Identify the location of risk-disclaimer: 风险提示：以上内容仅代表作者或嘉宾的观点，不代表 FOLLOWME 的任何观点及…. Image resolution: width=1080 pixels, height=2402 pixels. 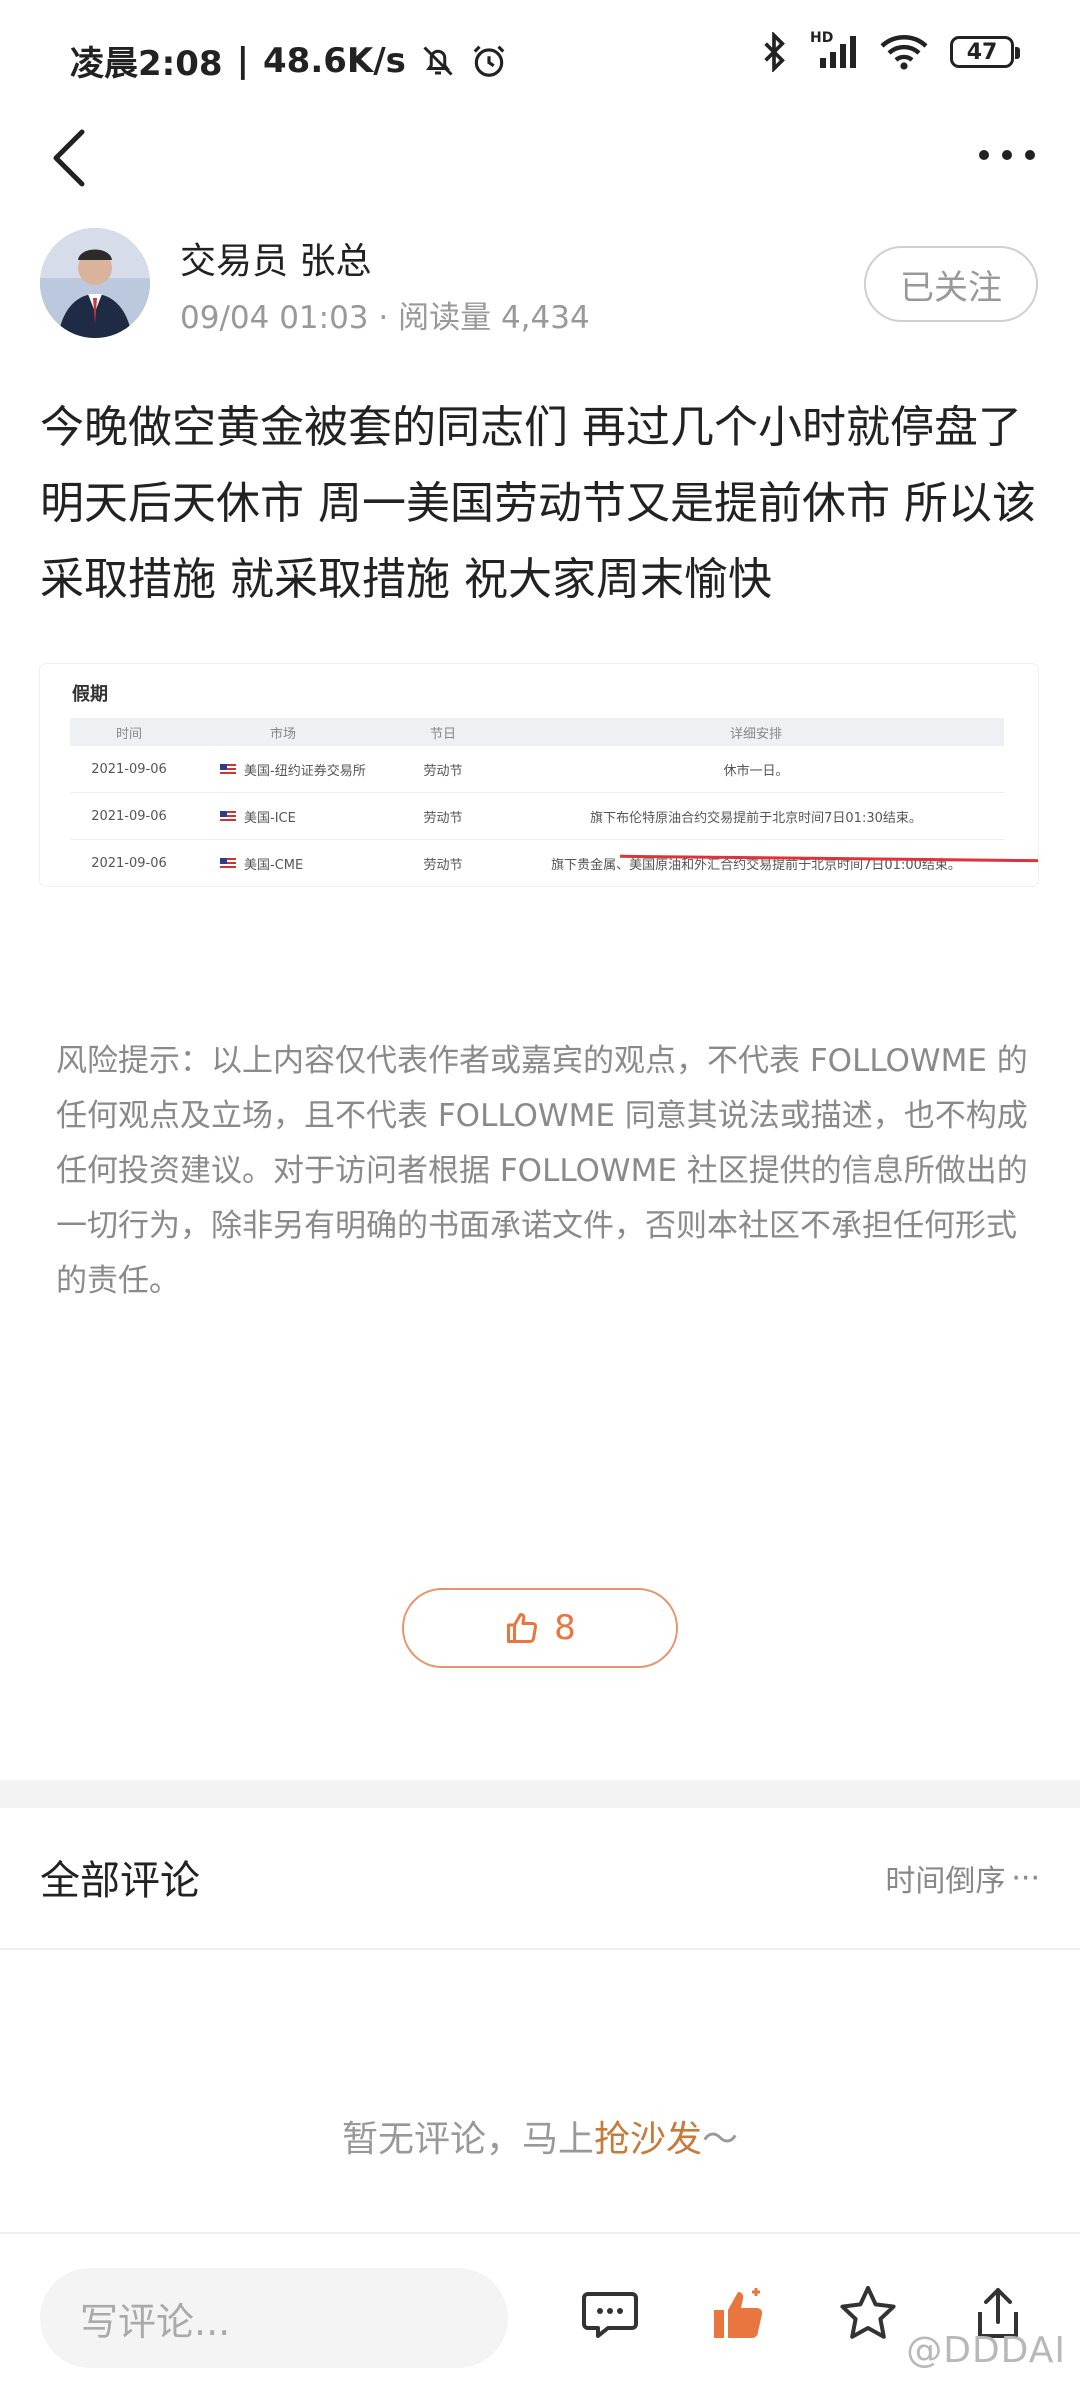
(542, 1171).